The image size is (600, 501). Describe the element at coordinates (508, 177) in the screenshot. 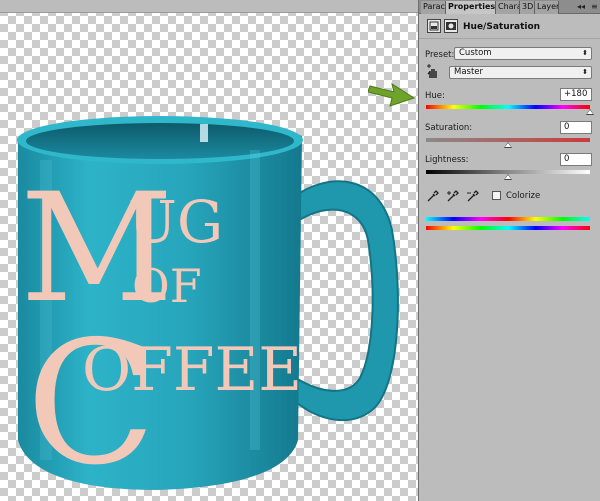

I see `lightness-slider-thumb` at that location.